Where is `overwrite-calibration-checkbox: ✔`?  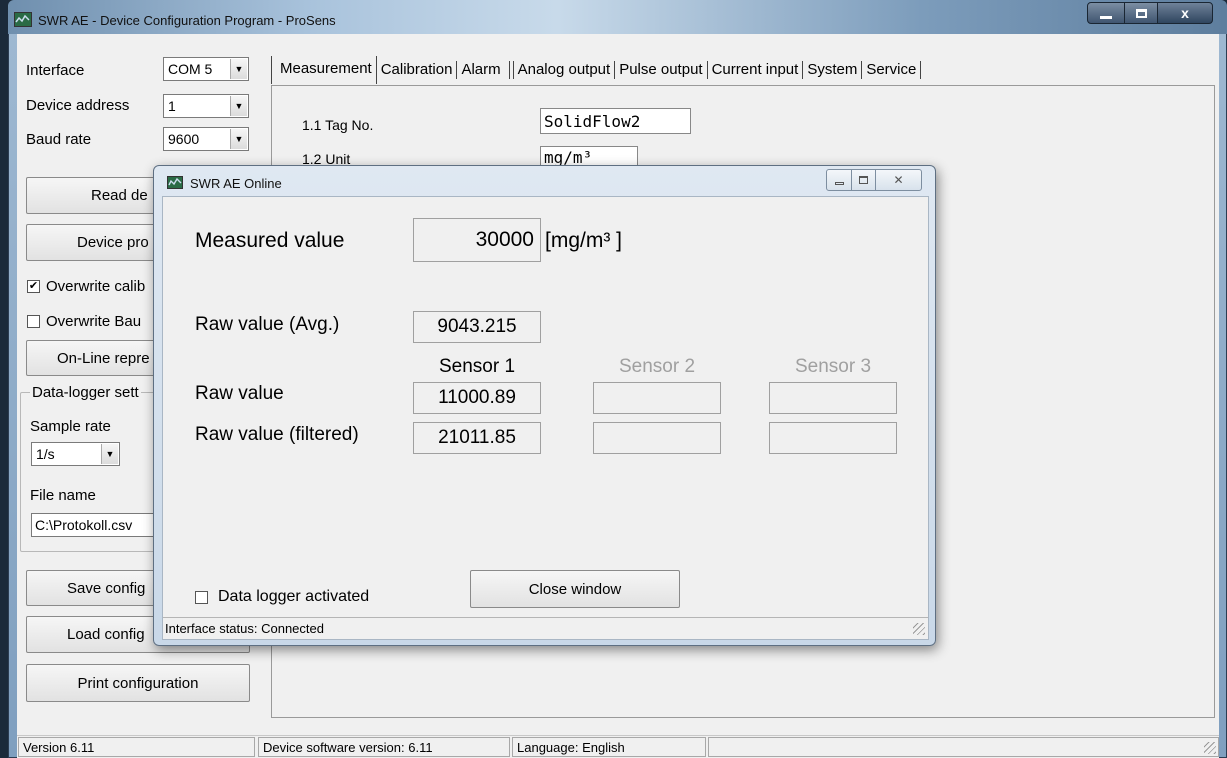
overwrite-calibration-checkbox: ✔ is located at coordinates (33, 286).